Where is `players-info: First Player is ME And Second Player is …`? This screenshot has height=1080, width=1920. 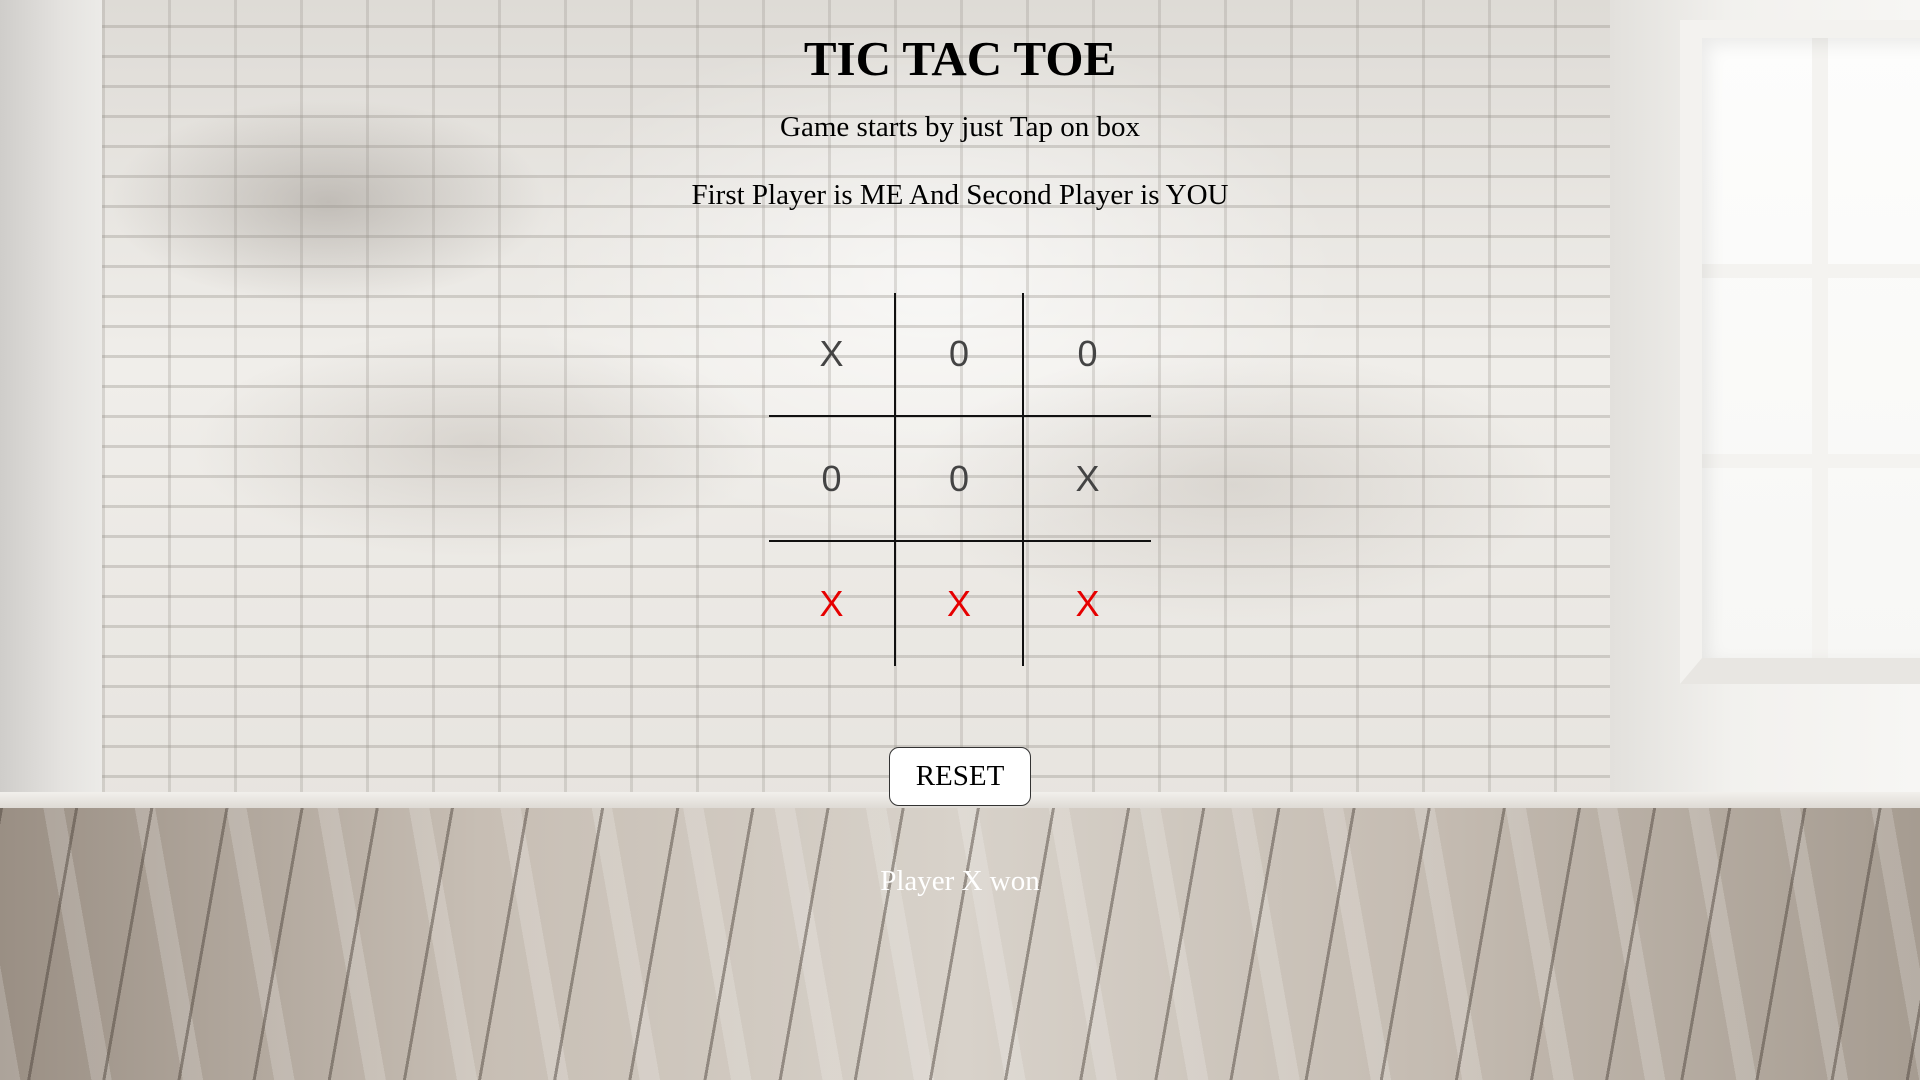 players-info: First Player is ME And Second Player is … is located at coordinates (960, 195).